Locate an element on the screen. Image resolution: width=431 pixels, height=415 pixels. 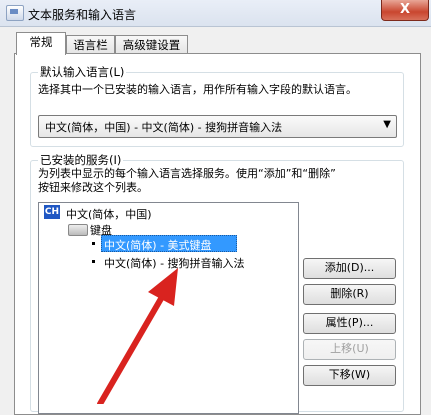
tab-general: 常规 is located at coordinates (41, 43).